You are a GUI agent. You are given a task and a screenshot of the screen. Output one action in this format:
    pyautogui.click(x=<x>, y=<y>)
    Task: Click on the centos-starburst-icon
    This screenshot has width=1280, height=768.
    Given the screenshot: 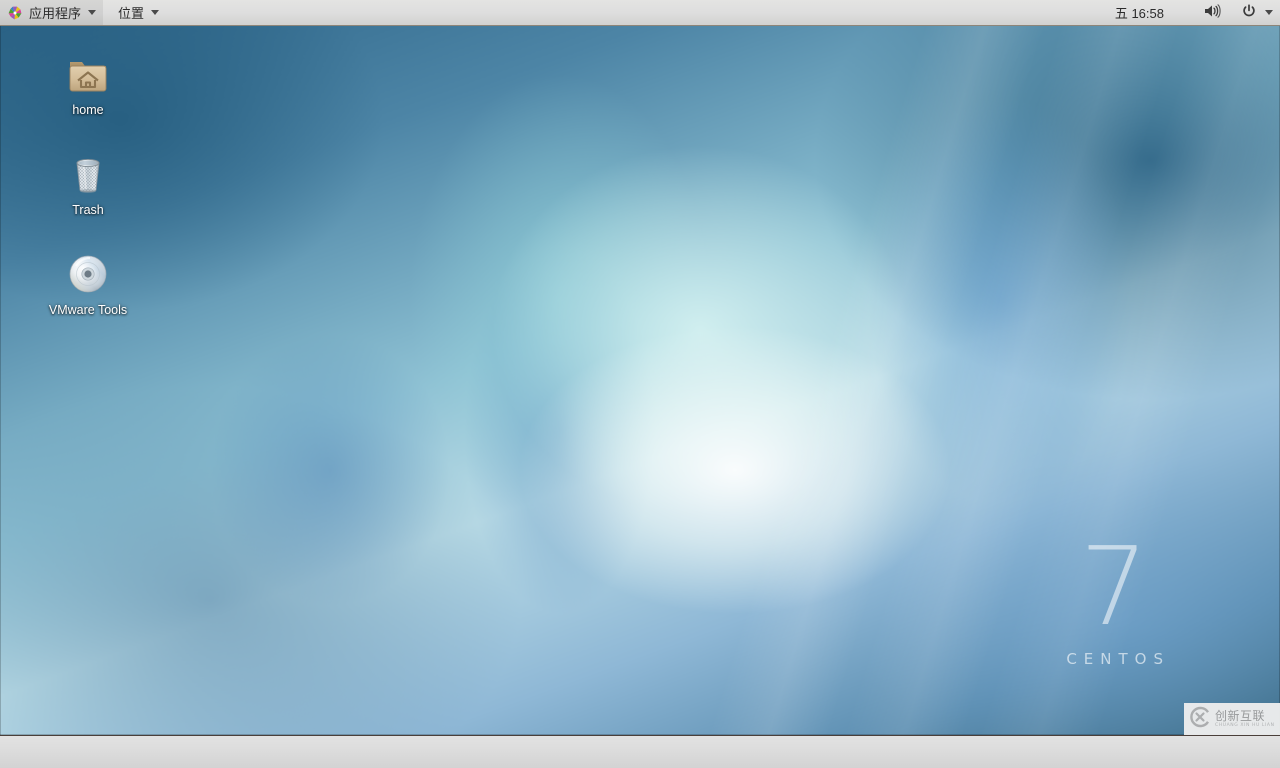 What is the action you would take?
    pyautogui.click(x=15, y=13)
    